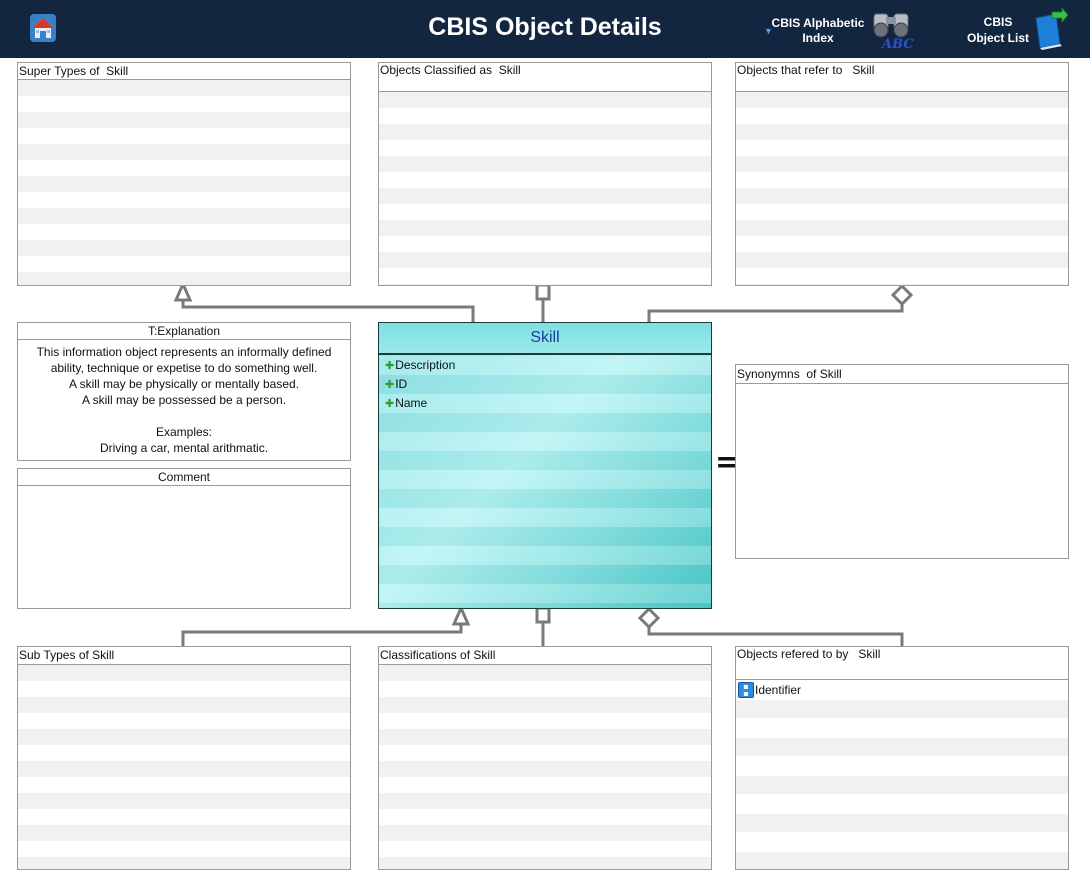  Describe the element at coordinates (902, 663) in the screenshot. I see `objects-referred-by-title: Objects refered to by Skill` at that location.